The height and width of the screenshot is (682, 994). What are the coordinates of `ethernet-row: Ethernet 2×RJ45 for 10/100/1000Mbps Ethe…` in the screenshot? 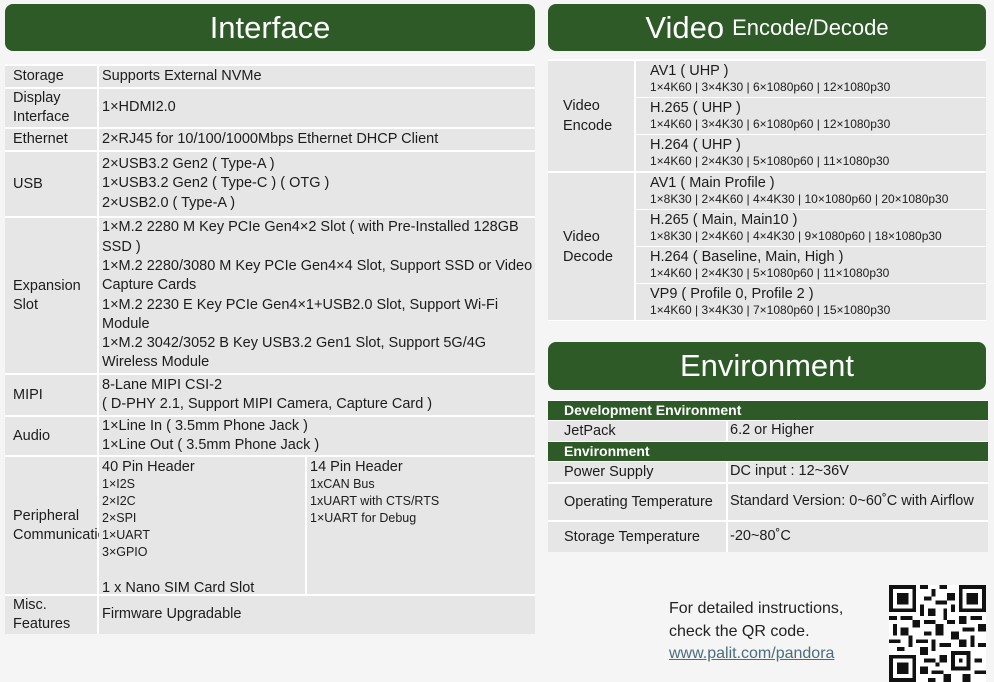 It's located at (270, 139).